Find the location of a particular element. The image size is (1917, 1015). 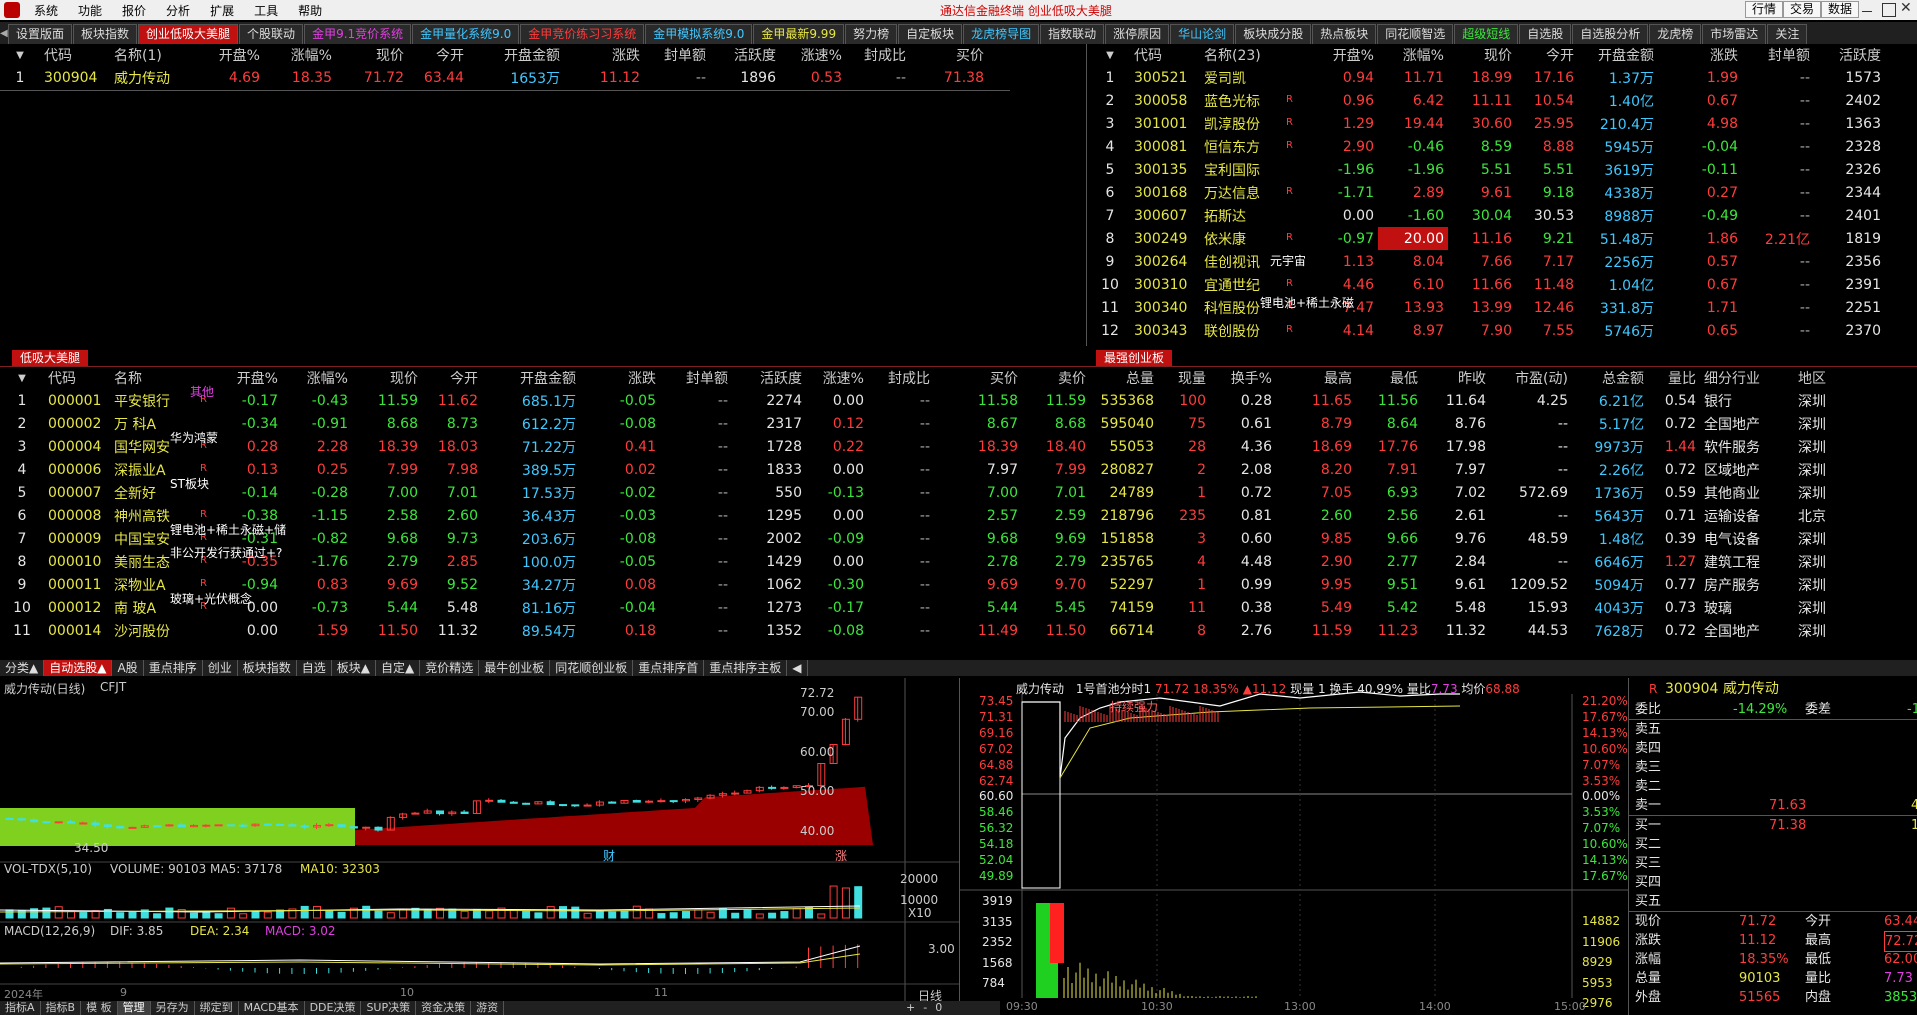

menu-item-5: 工具 is located at coordinates (266, 10).